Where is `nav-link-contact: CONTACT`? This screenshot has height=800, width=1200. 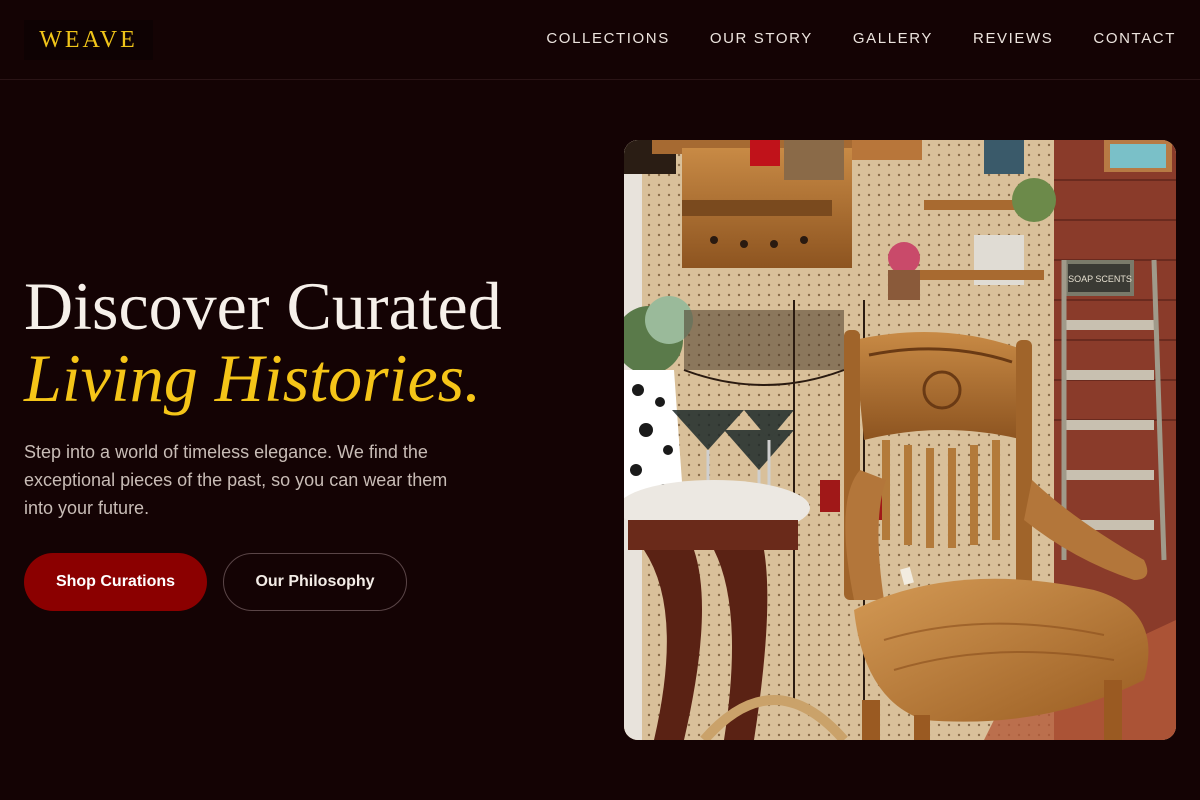 nav-link-contact: CONTACT is located at coordinates (1134, 39).